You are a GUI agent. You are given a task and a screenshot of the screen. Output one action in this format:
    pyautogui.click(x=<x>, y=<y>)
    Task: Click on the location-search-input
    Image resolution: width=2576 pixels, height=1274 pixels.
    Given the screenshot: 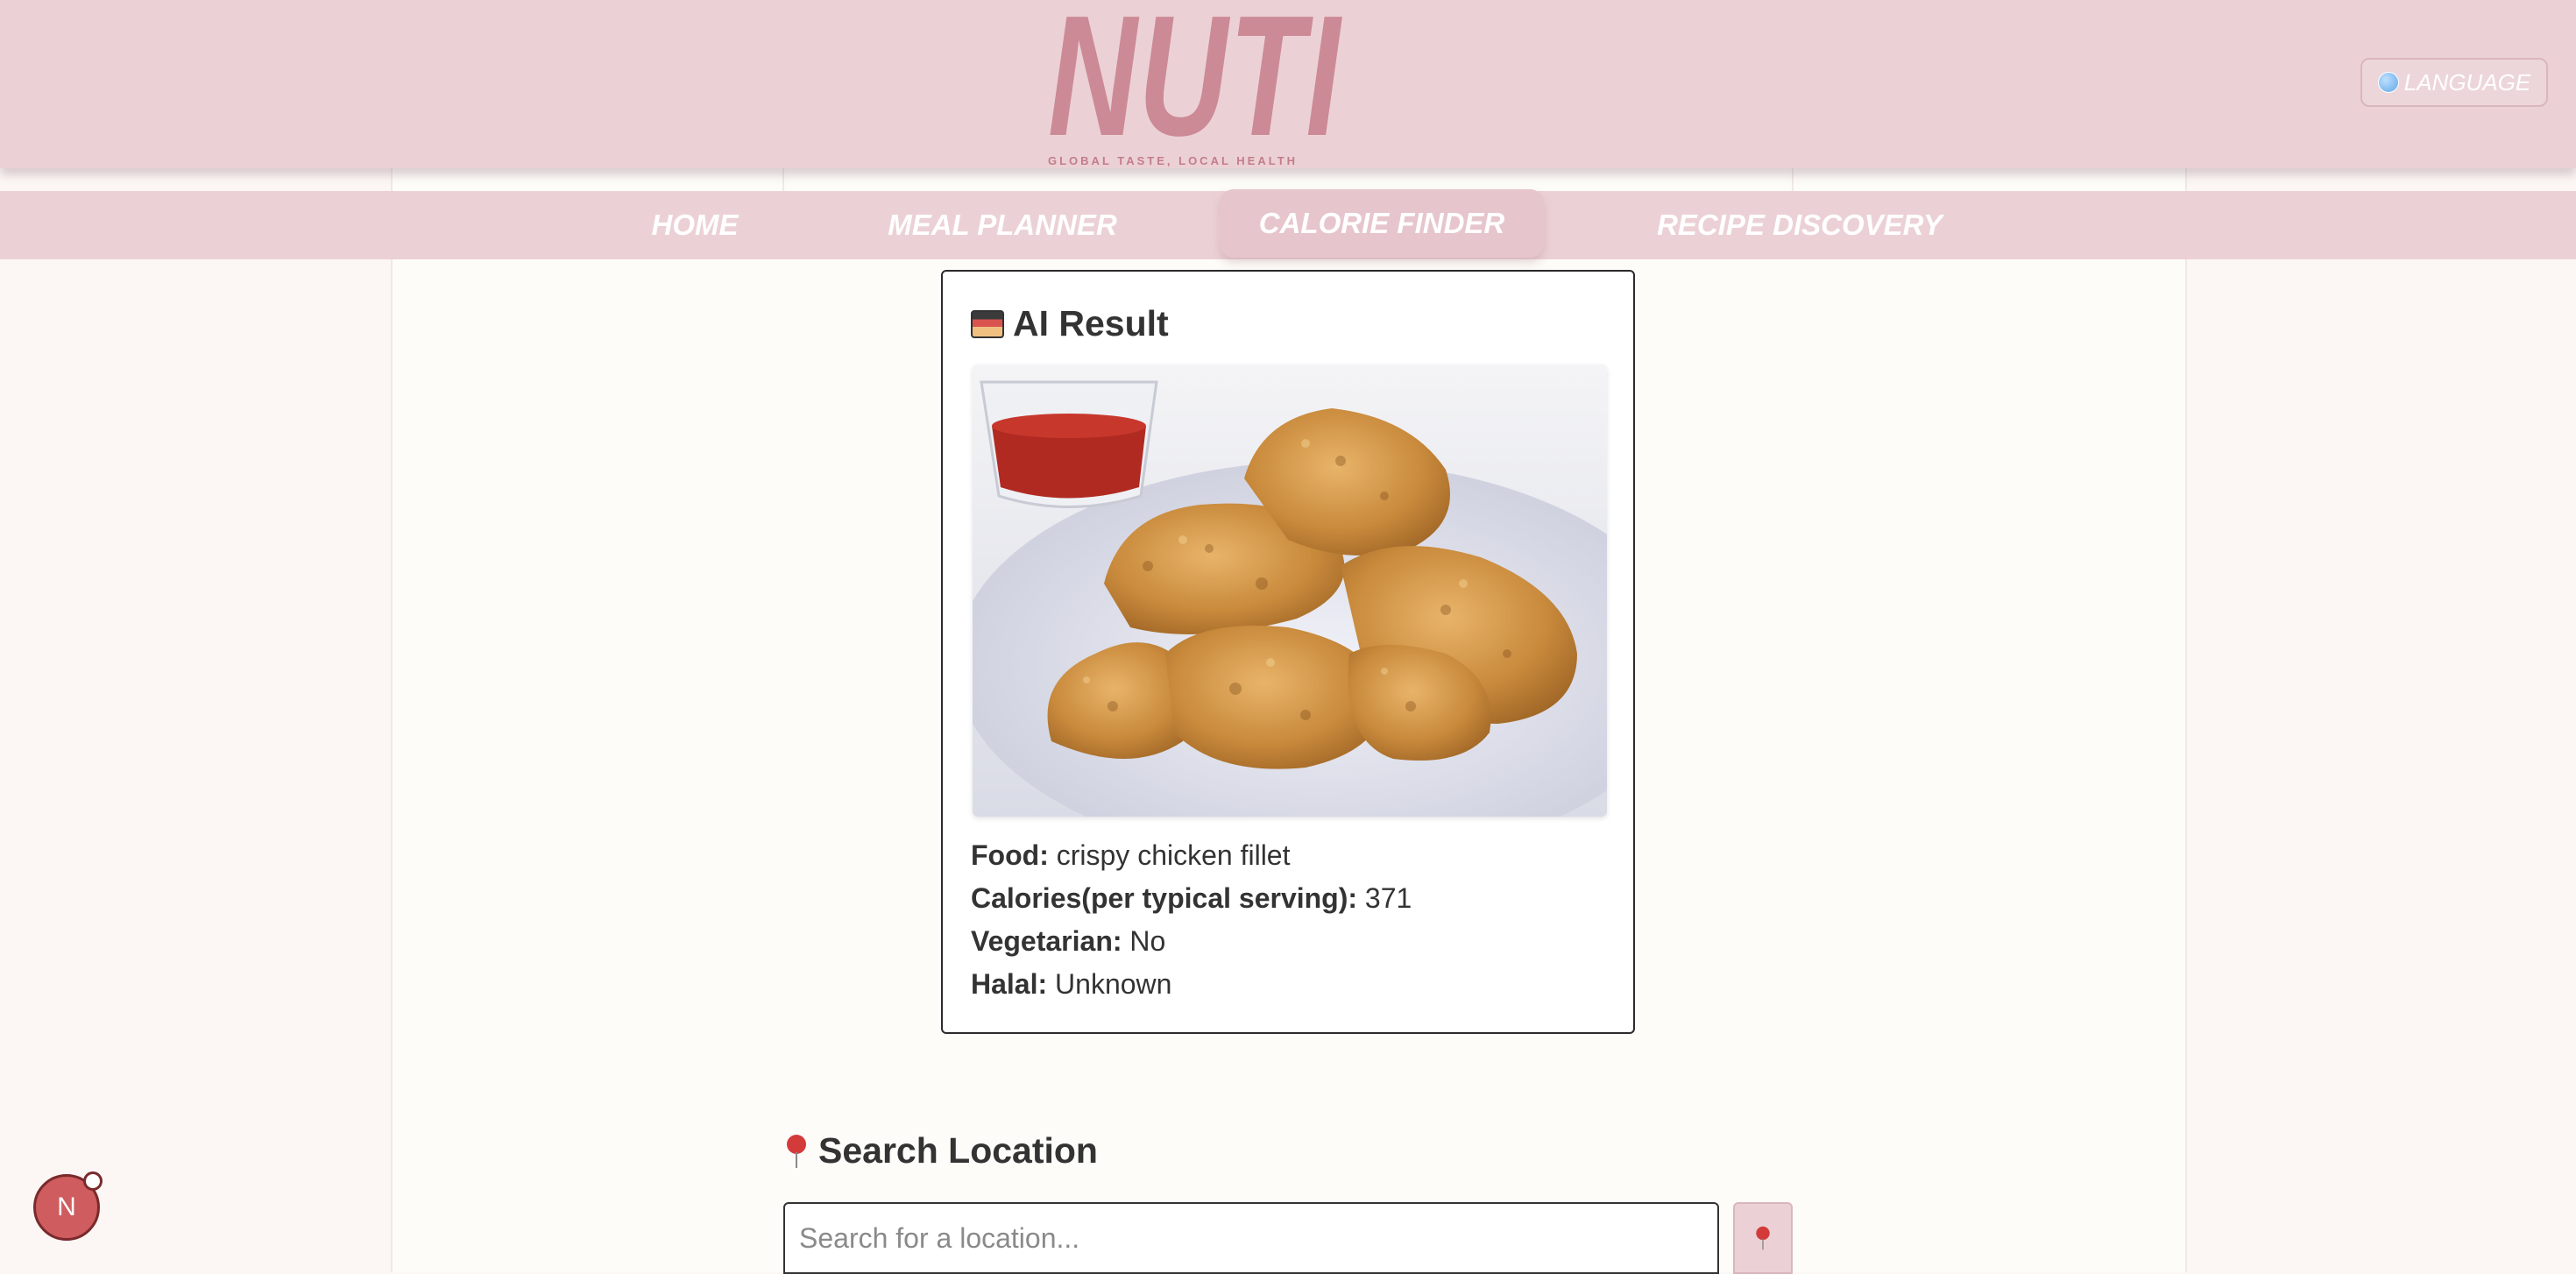 What is the action you would take?
    pyautogui.click(x=1251, y=1238)
    